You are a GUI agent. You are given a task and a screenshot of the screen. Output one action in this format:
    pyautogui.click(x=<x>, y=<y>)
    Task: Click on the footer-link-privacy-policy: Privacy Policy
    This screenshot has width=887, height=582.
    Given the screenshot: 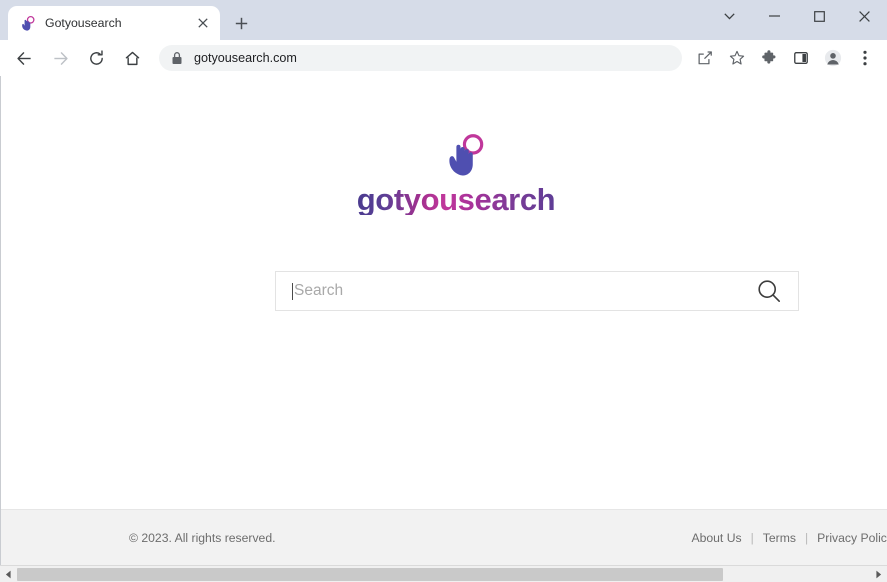 What is the action you would take?
    pyautogui.click(x=852, y=538)
    